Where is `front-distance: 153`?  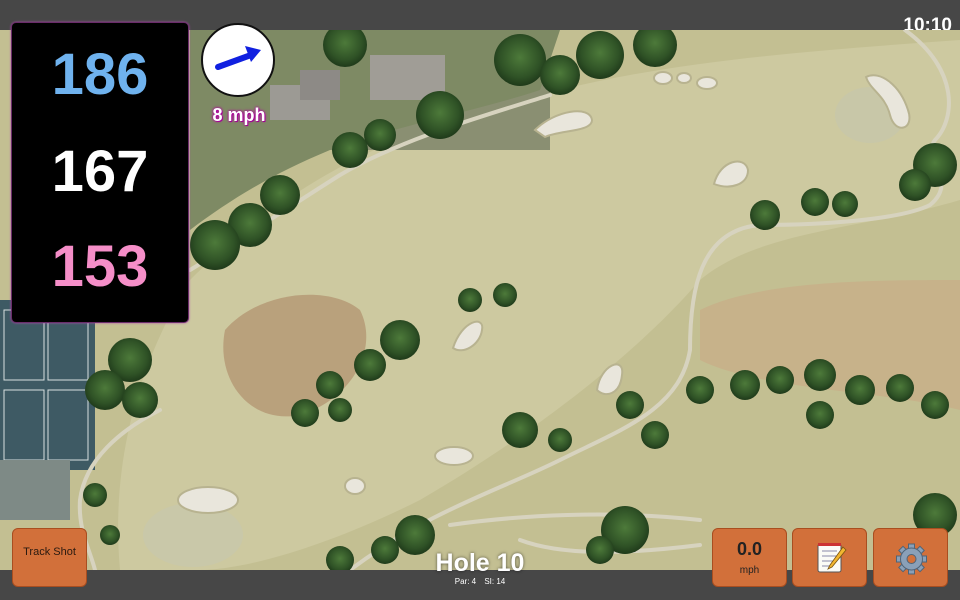 front-distance: 153 is located at coordinates (100, 266).